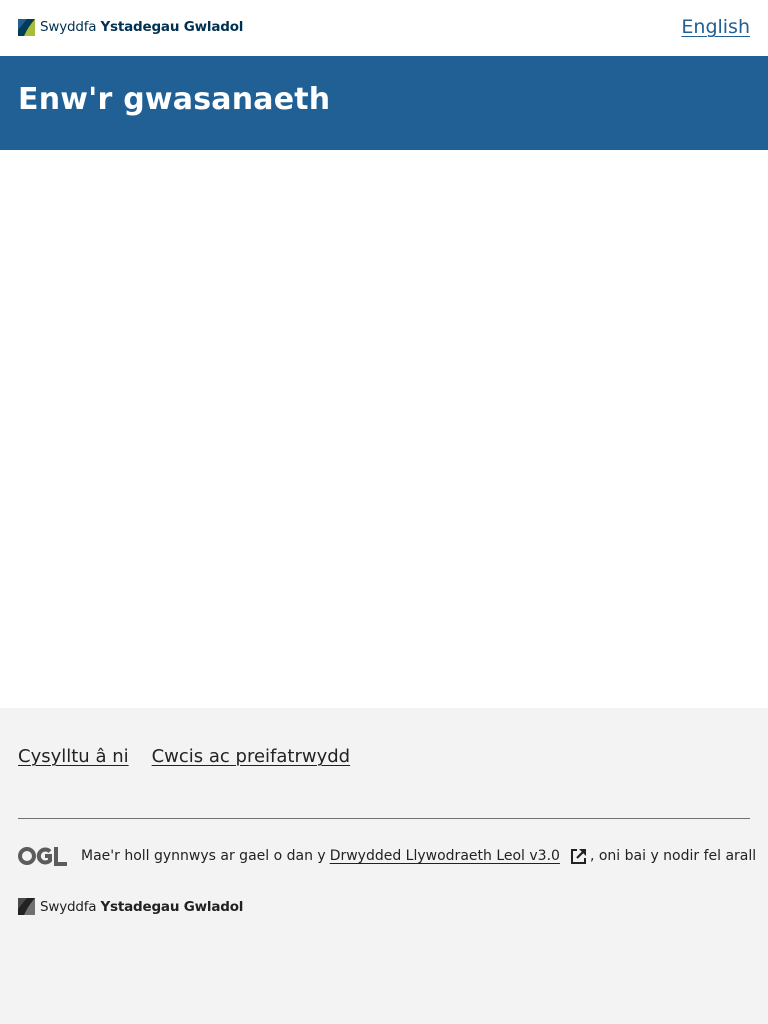 Image resolution: width=768 pixels, height=1024 pixels. I want to click on footer-nav: Cysylltu â ni Cwcis ac preifatrwydd, so click(184, 756).